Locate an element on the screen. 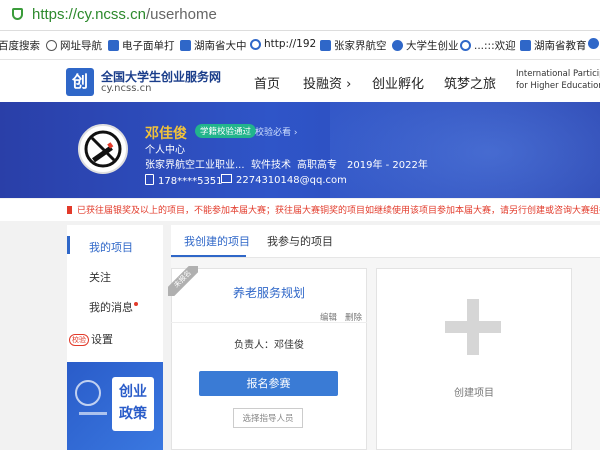 This screenshot has height=450, width=600. nav-investment: 投融资 › is located at coordinates (327, 82).